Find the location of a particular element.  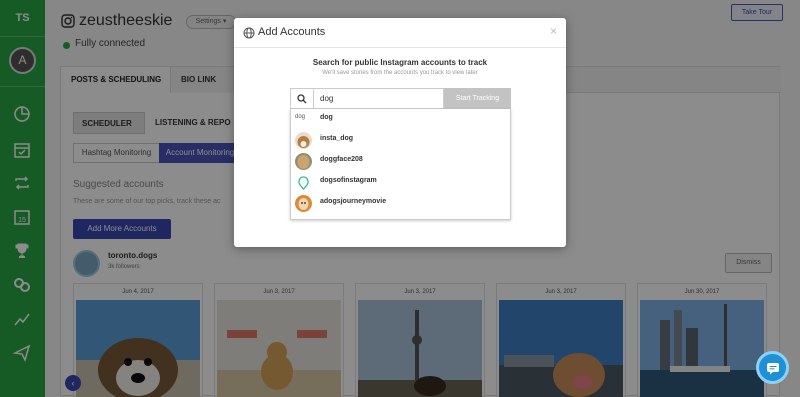

close-icon: × is located at coordinates (553, 31).